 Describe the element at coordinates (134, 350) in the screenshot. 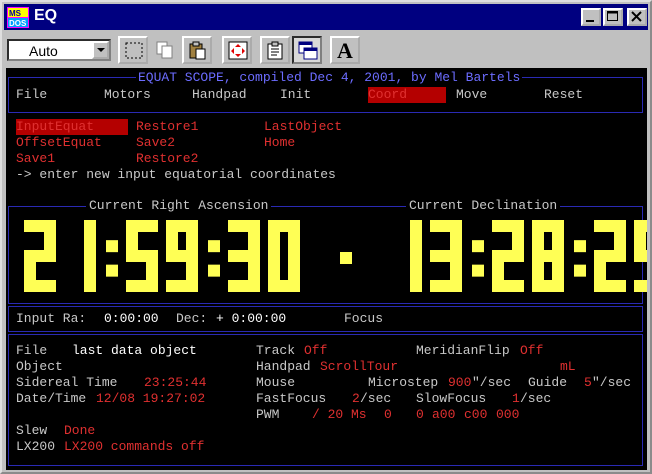

I see `file-value: last data object` at that location.